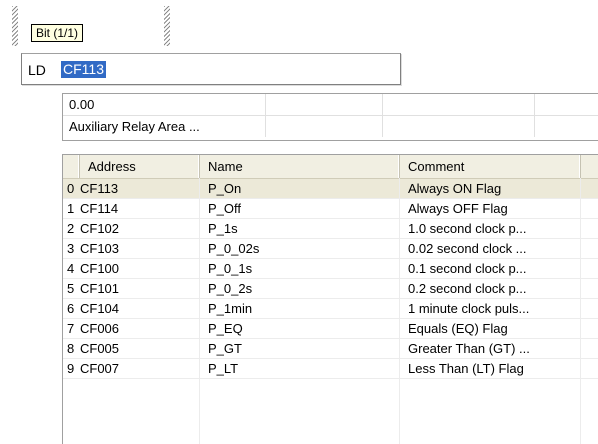  What do you see at coordinates (300, 288) in the screenshot?
I see `name-cell: P_0_2s` at bounding box center [300, 288].